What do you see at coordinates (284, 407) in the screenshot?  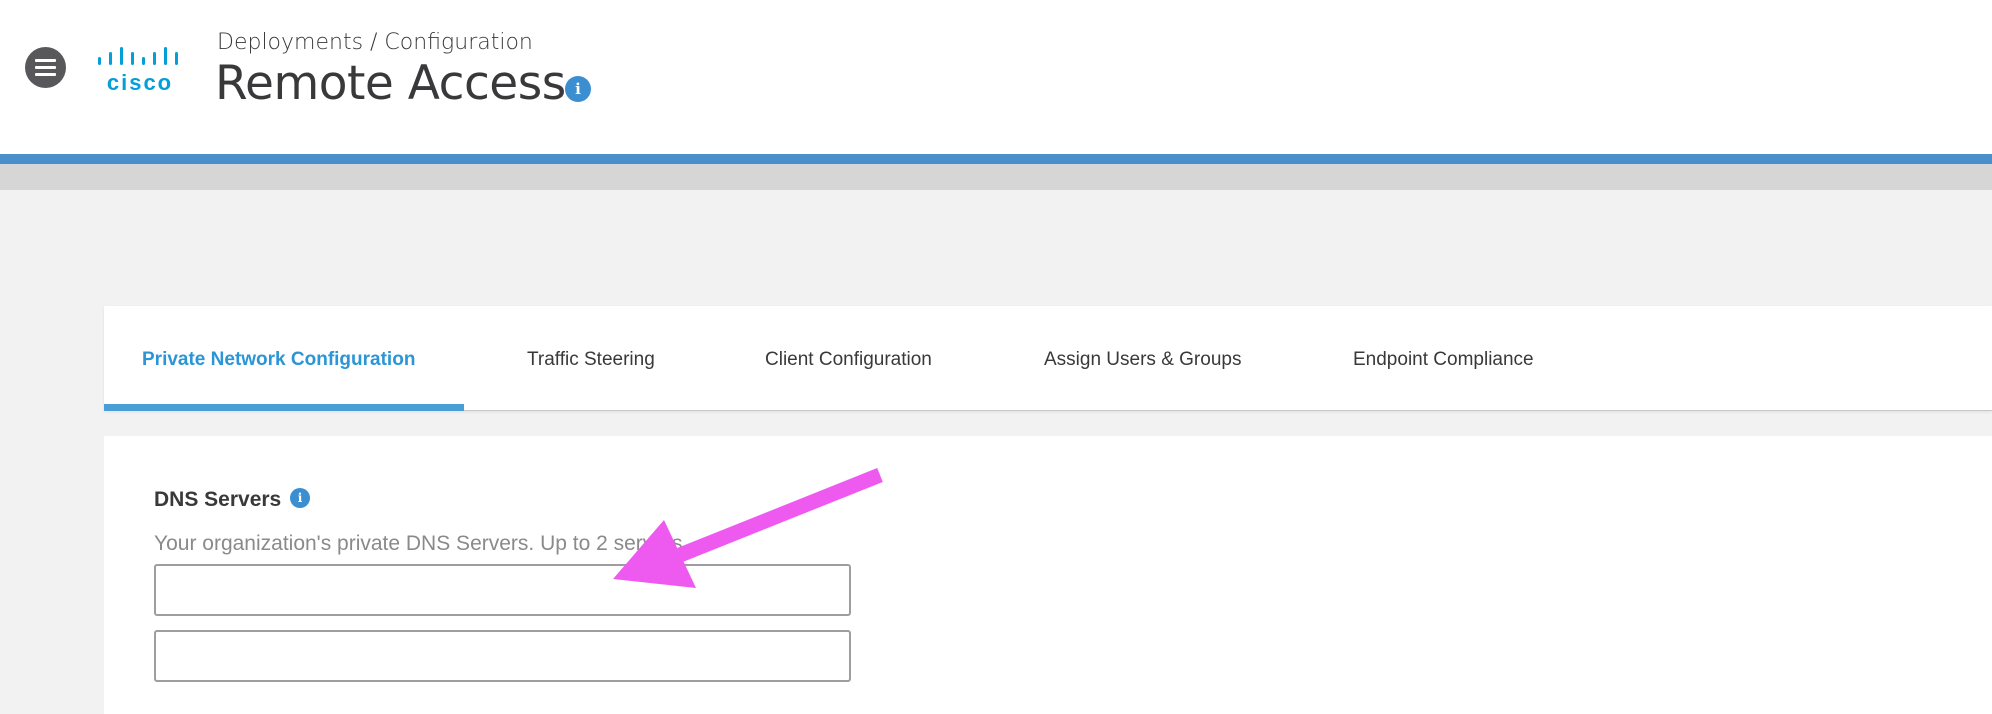 I see `active-tab-indicator` at bounding box center [284, 407].